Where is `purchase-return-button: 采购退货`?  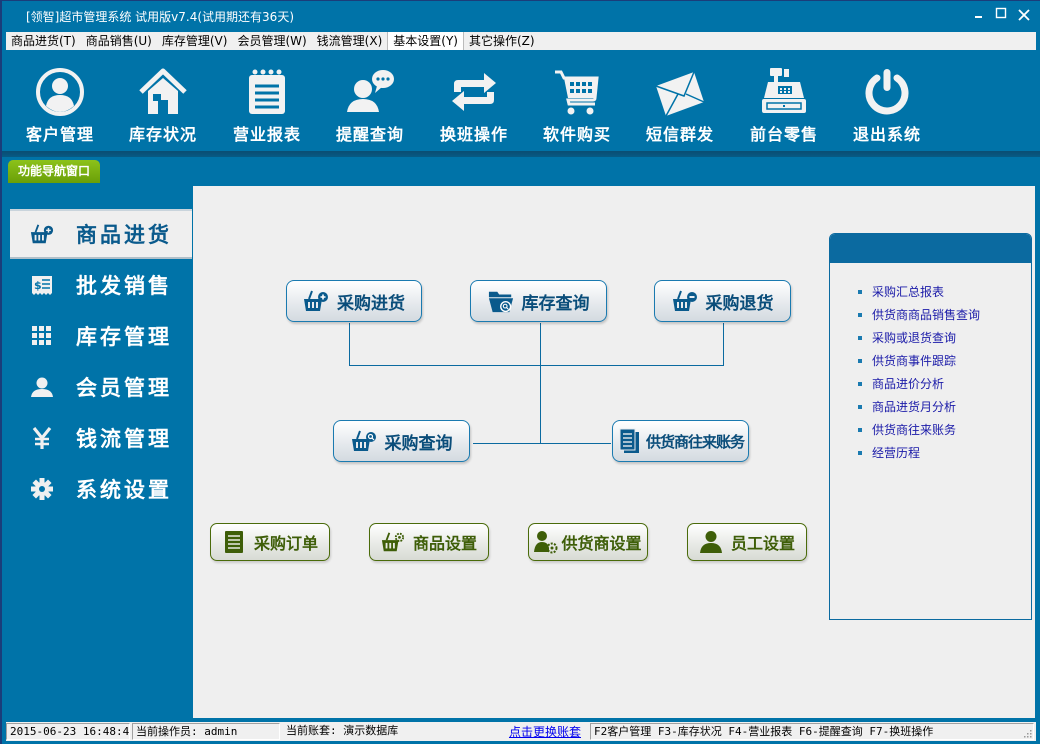 purchase-return-button: 采购退货 is located at coordinates (722, 301).